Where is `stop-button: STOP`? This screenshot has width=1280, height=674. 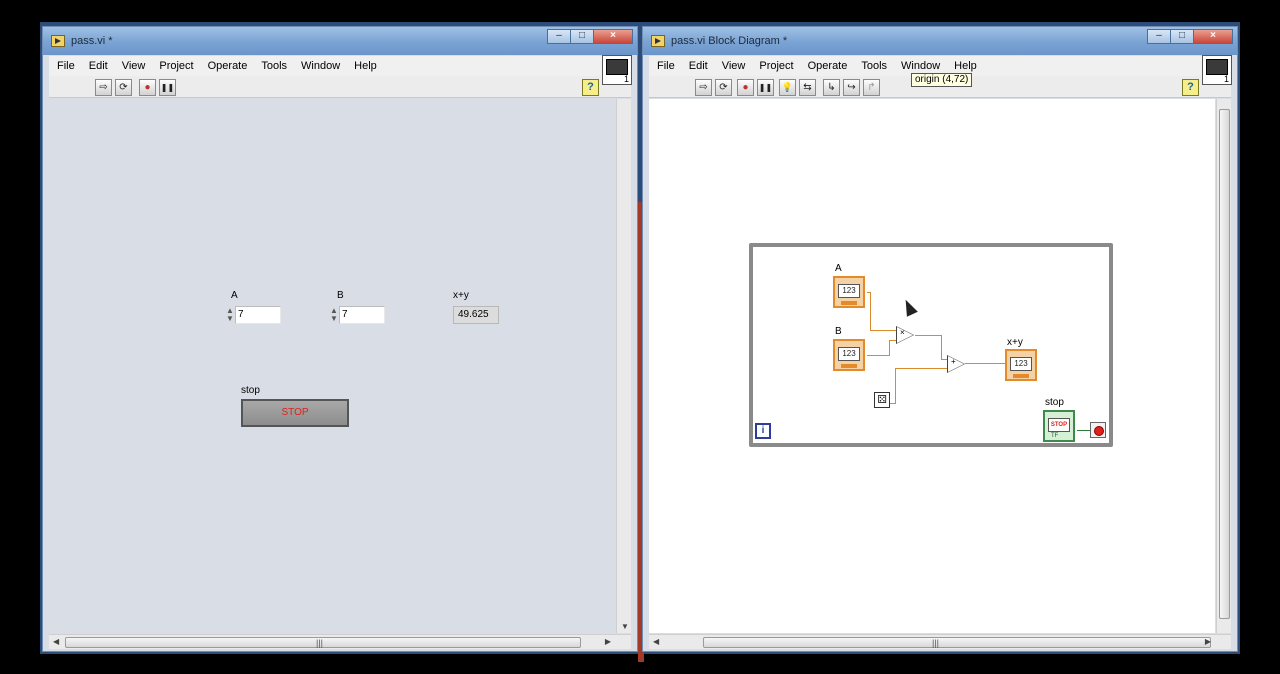
stop-button: STOP is located at coordinates (295, 413).